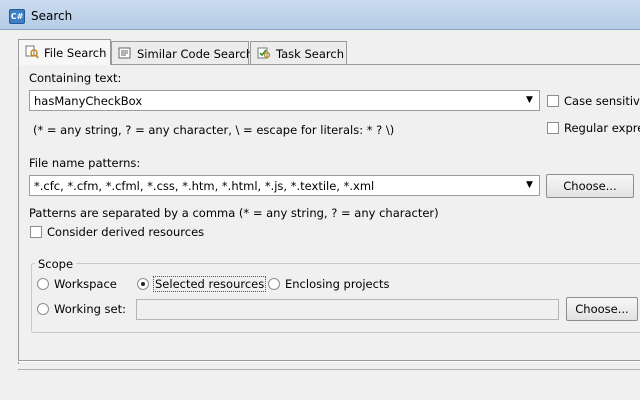 The width and height of the screenshot is (640, 400). I want to click on working-set-radio, so click(43, 309).